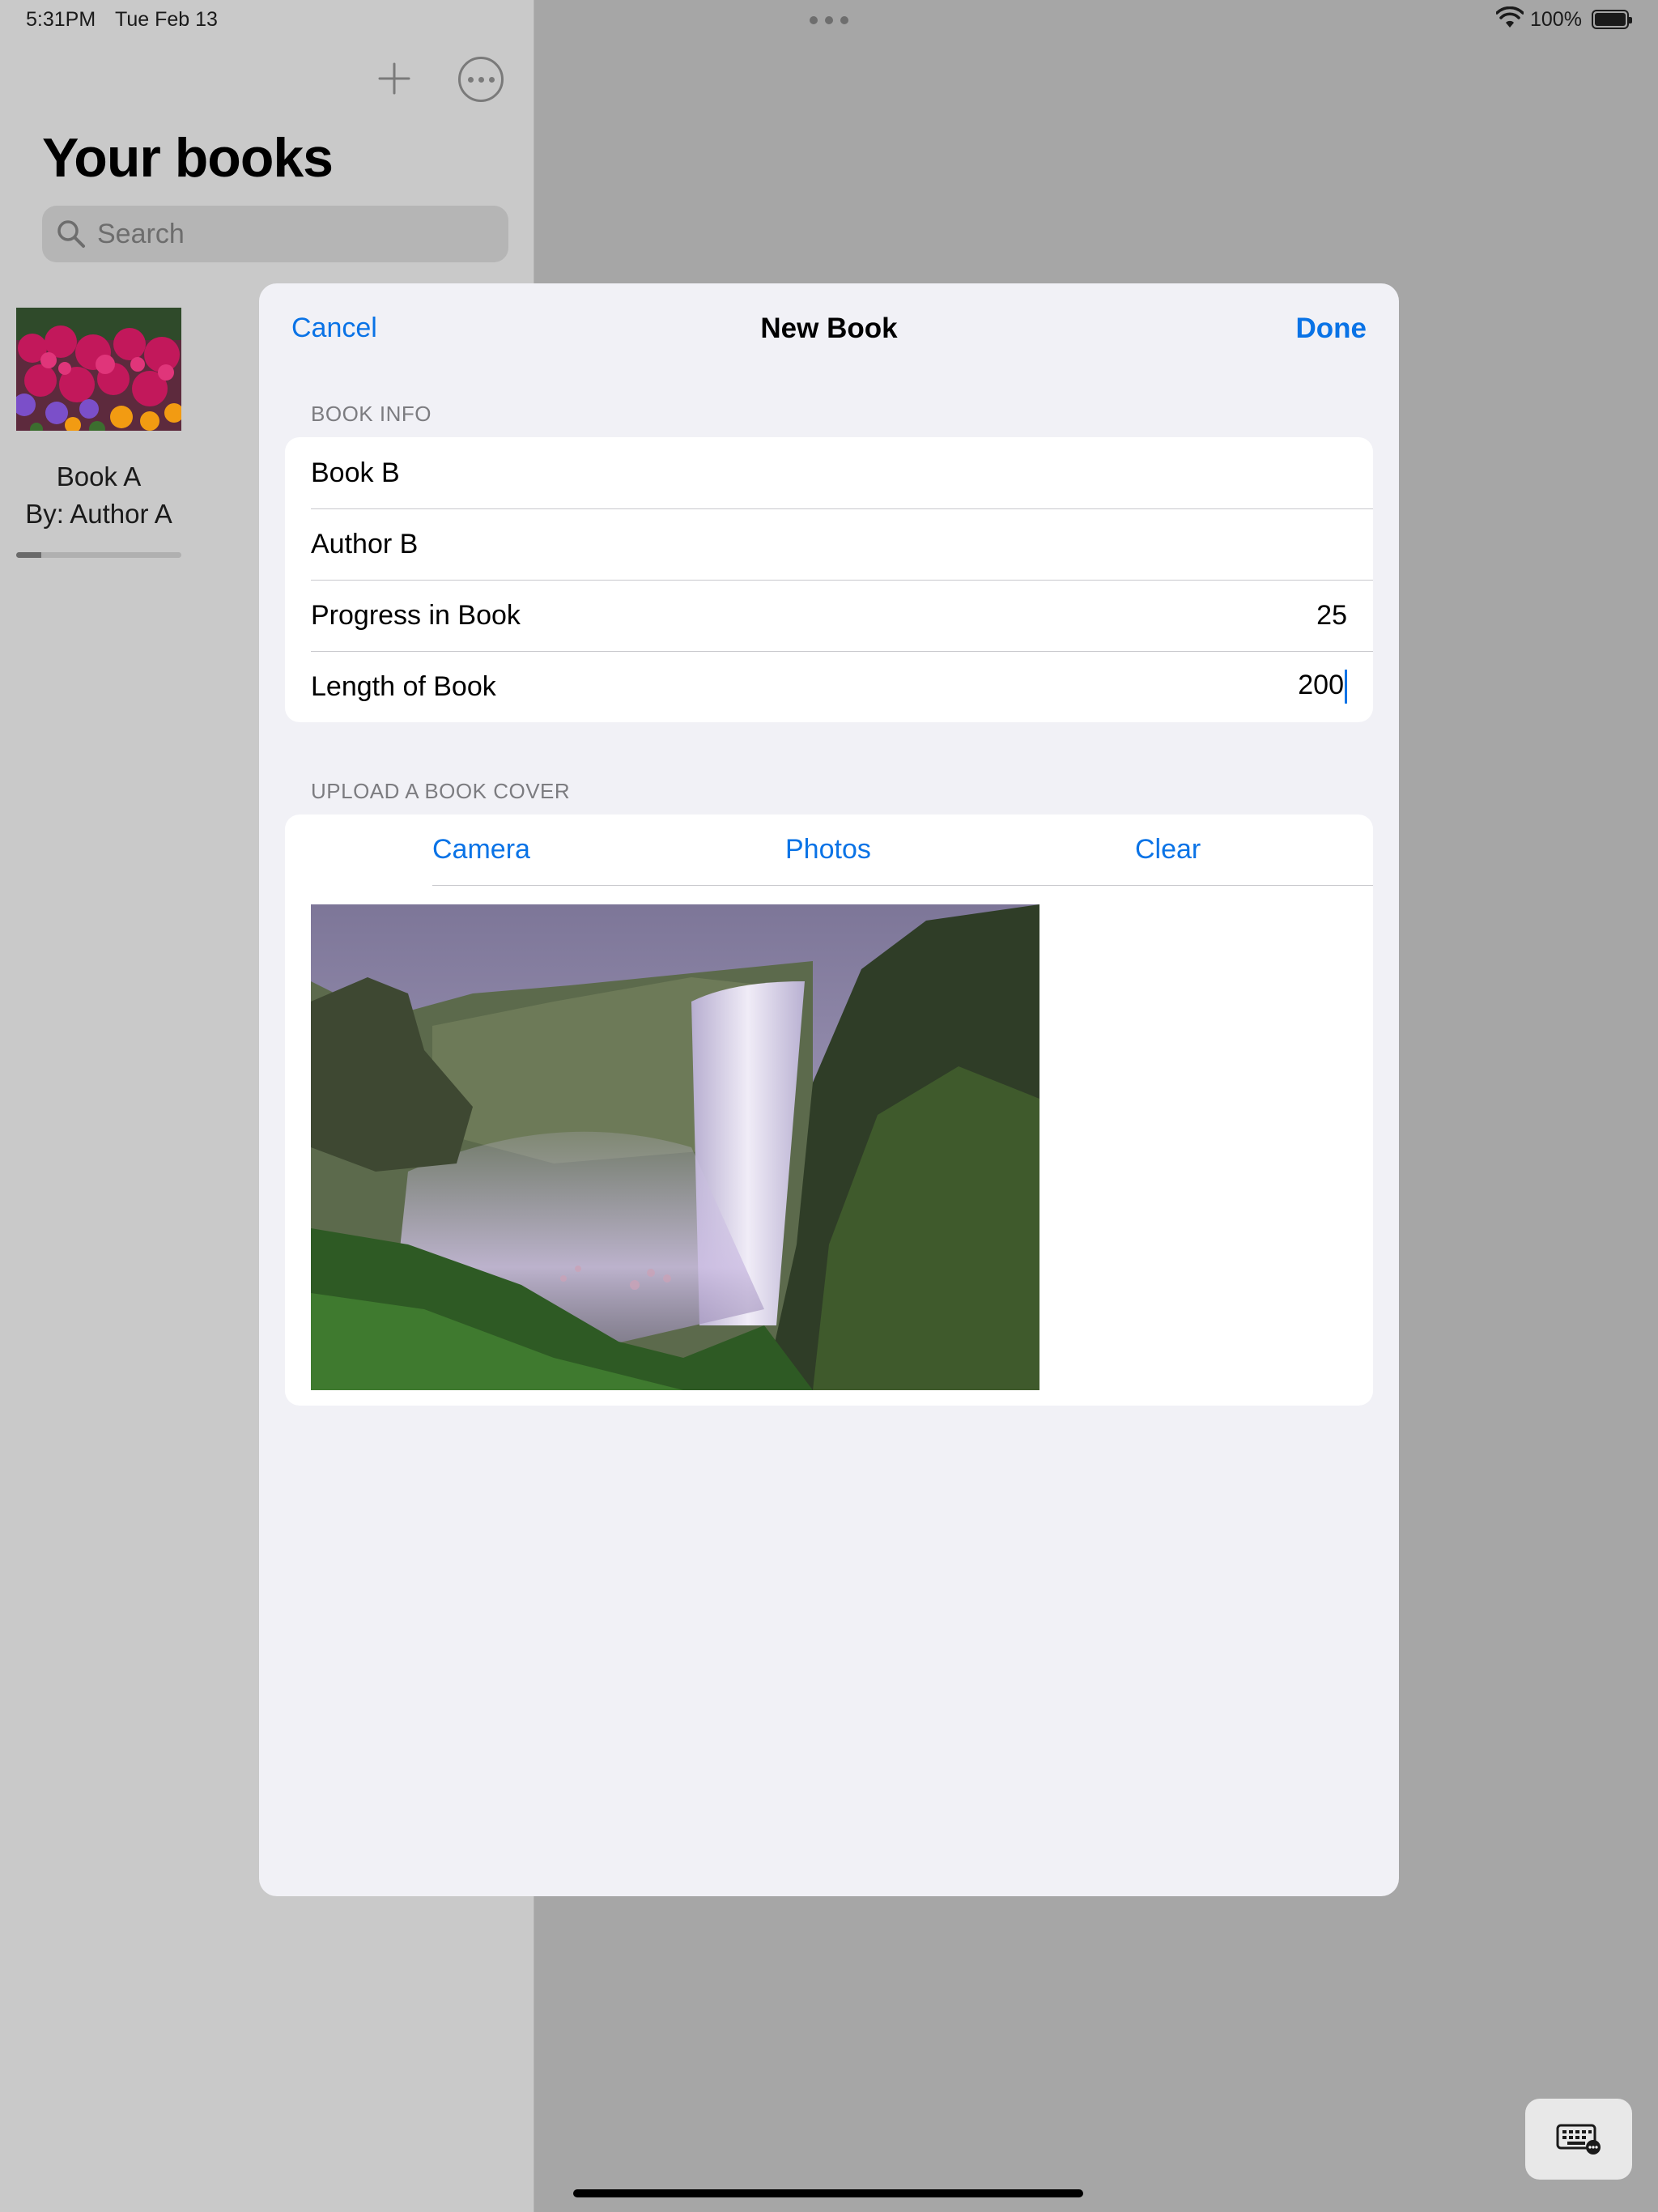 The height and width of the screenshot is (2212, 1658). Describe the element at coordinates (98, 555) in the screenshot. I see `book-progress-bar` at that location.